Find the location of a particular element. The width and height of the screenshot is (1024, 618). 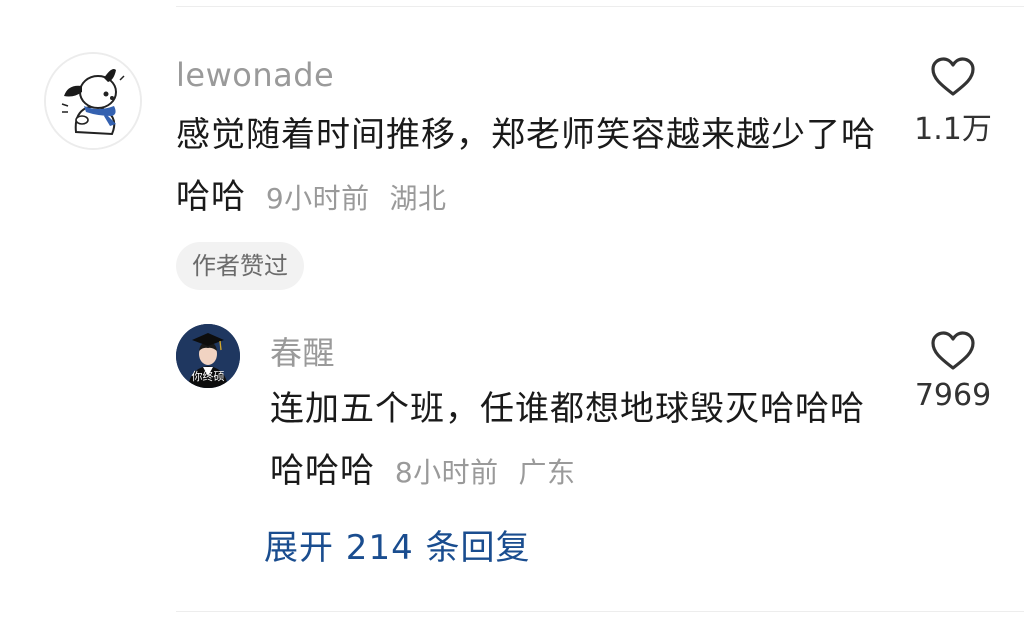

bottom-divider is located at coordinates (600, 611).